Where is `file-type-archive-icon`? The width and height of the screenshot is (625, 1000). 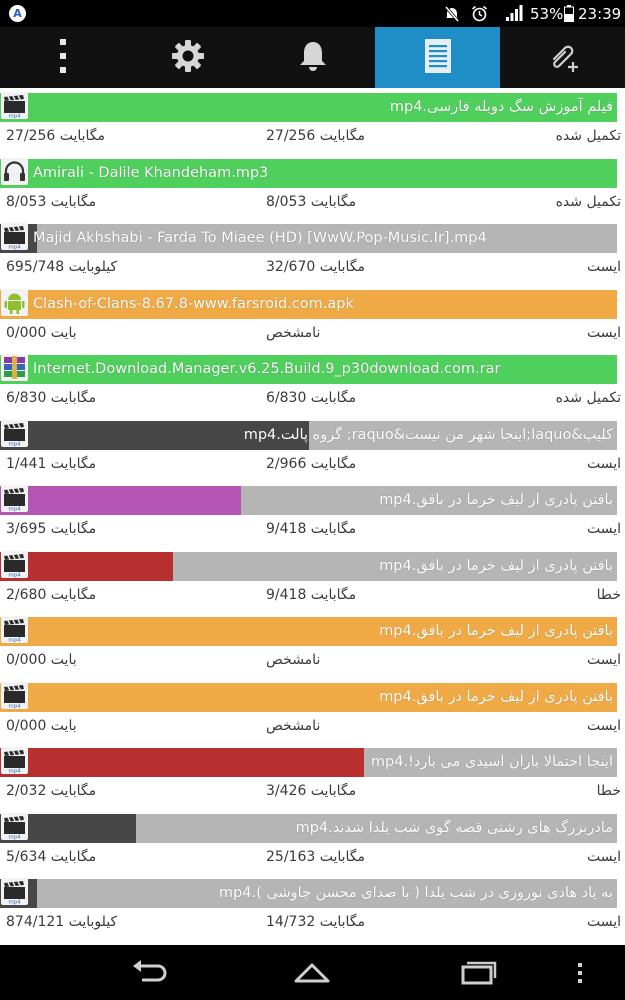 file-type-archive-icon is located at coordinates (14, 367).